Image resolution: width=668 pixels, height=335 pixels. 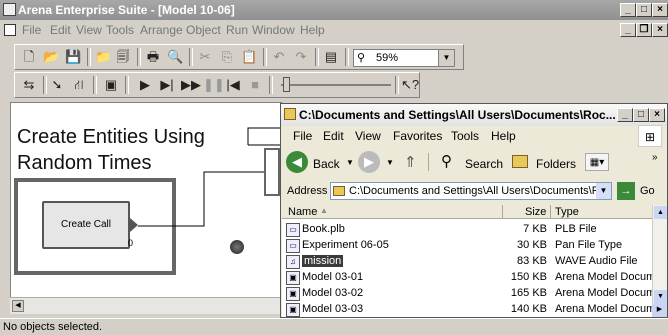 I want to click on new-icon: 🗋, so click(x=29, y=57).